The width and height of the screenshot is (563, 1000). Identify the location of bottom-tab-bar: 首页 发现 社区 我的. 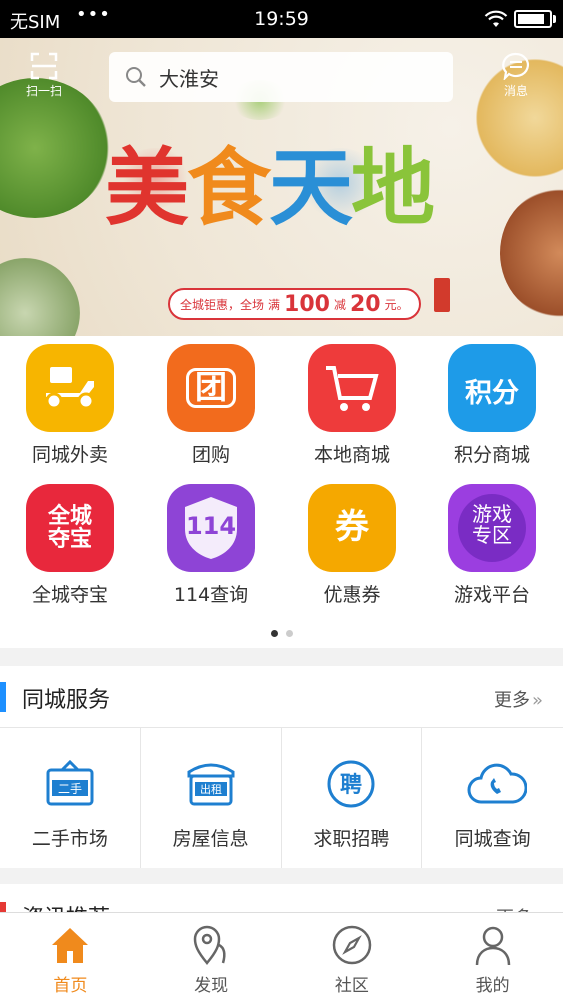
(281, 956).